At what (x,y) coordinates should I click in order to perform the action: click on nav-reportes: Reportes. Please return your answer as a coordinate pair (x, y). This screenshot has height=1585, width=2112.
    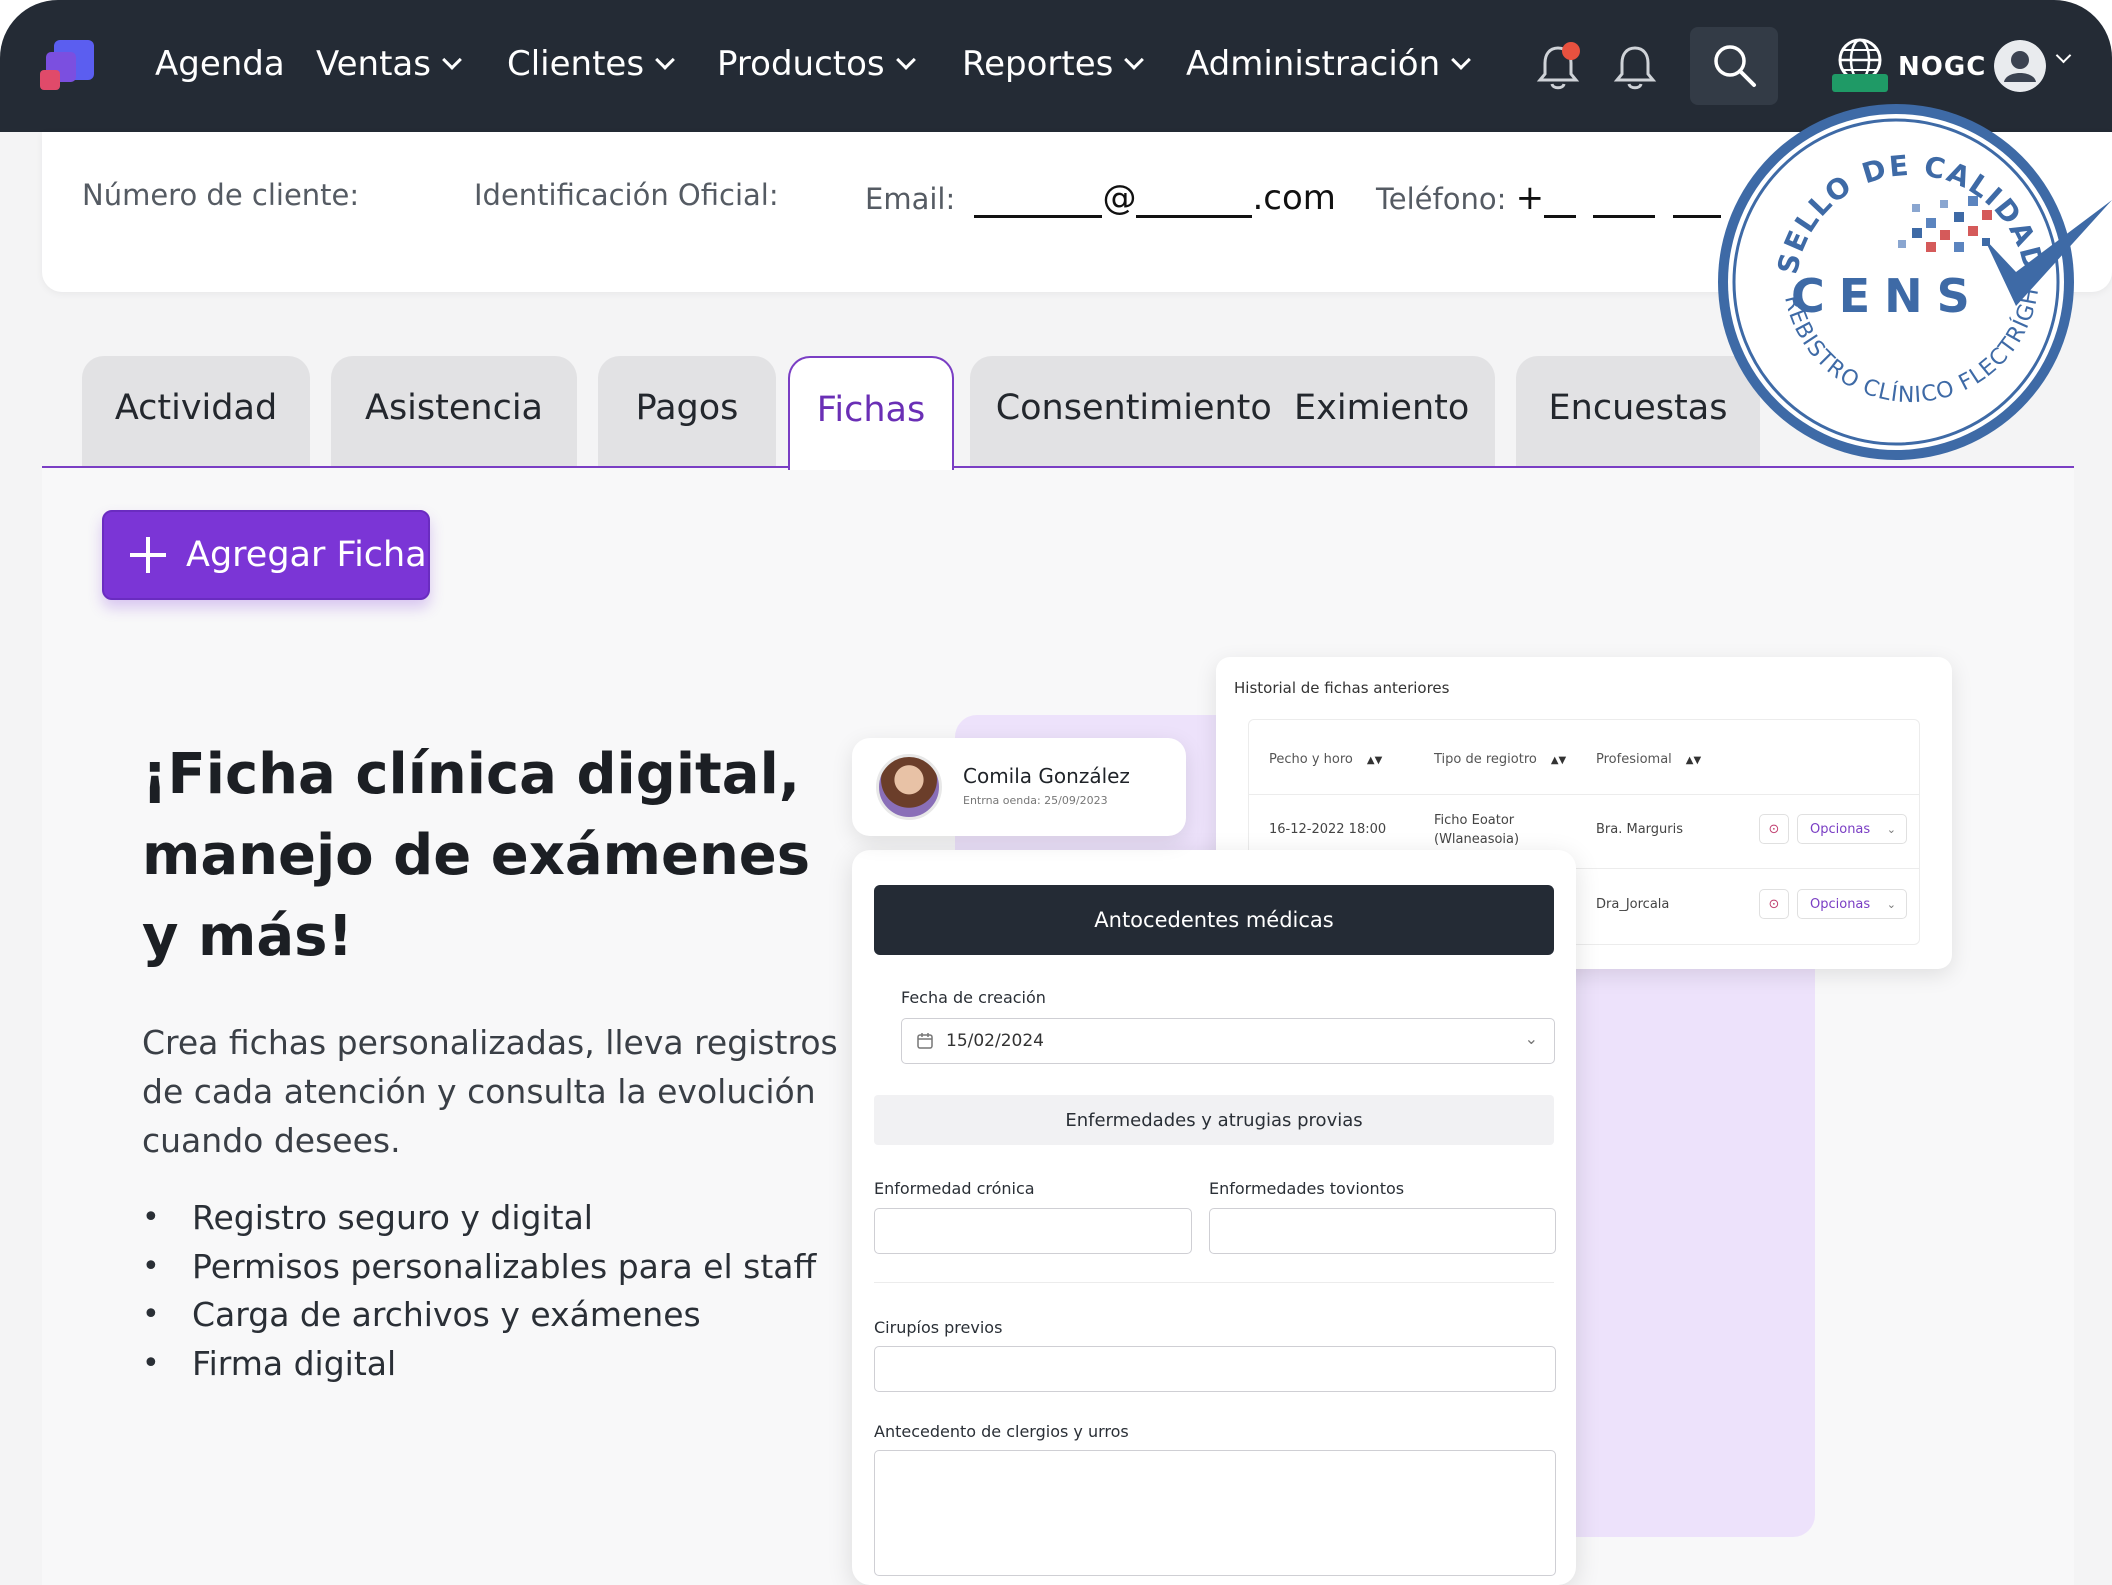
    Looking at the image, I should click on (1053, 64).